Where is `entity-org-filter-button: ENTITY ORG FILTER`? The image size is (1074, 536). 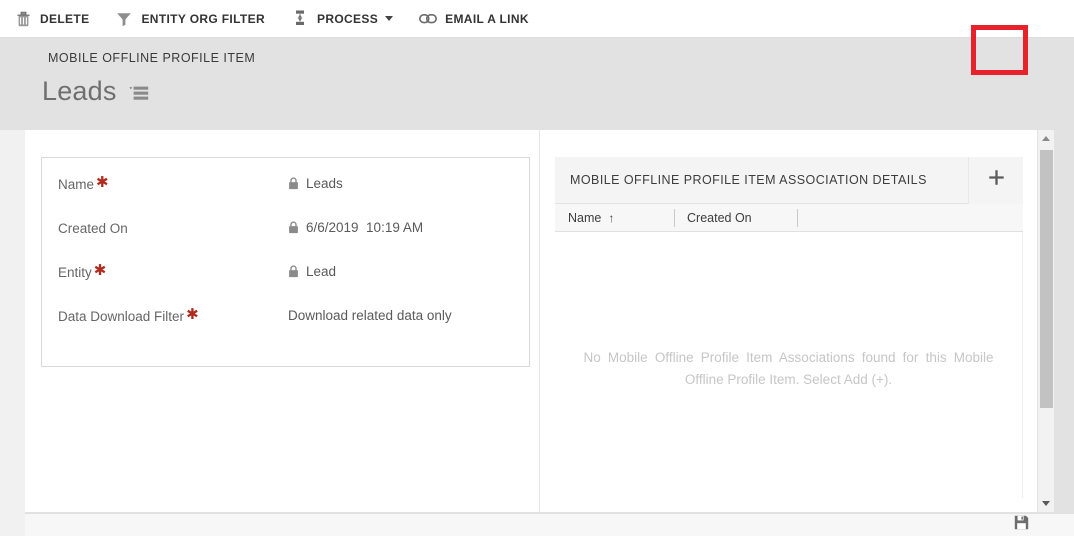 entity-org-filter-button: ENTITY ORG FILTER is located at coordinates (195, 19).